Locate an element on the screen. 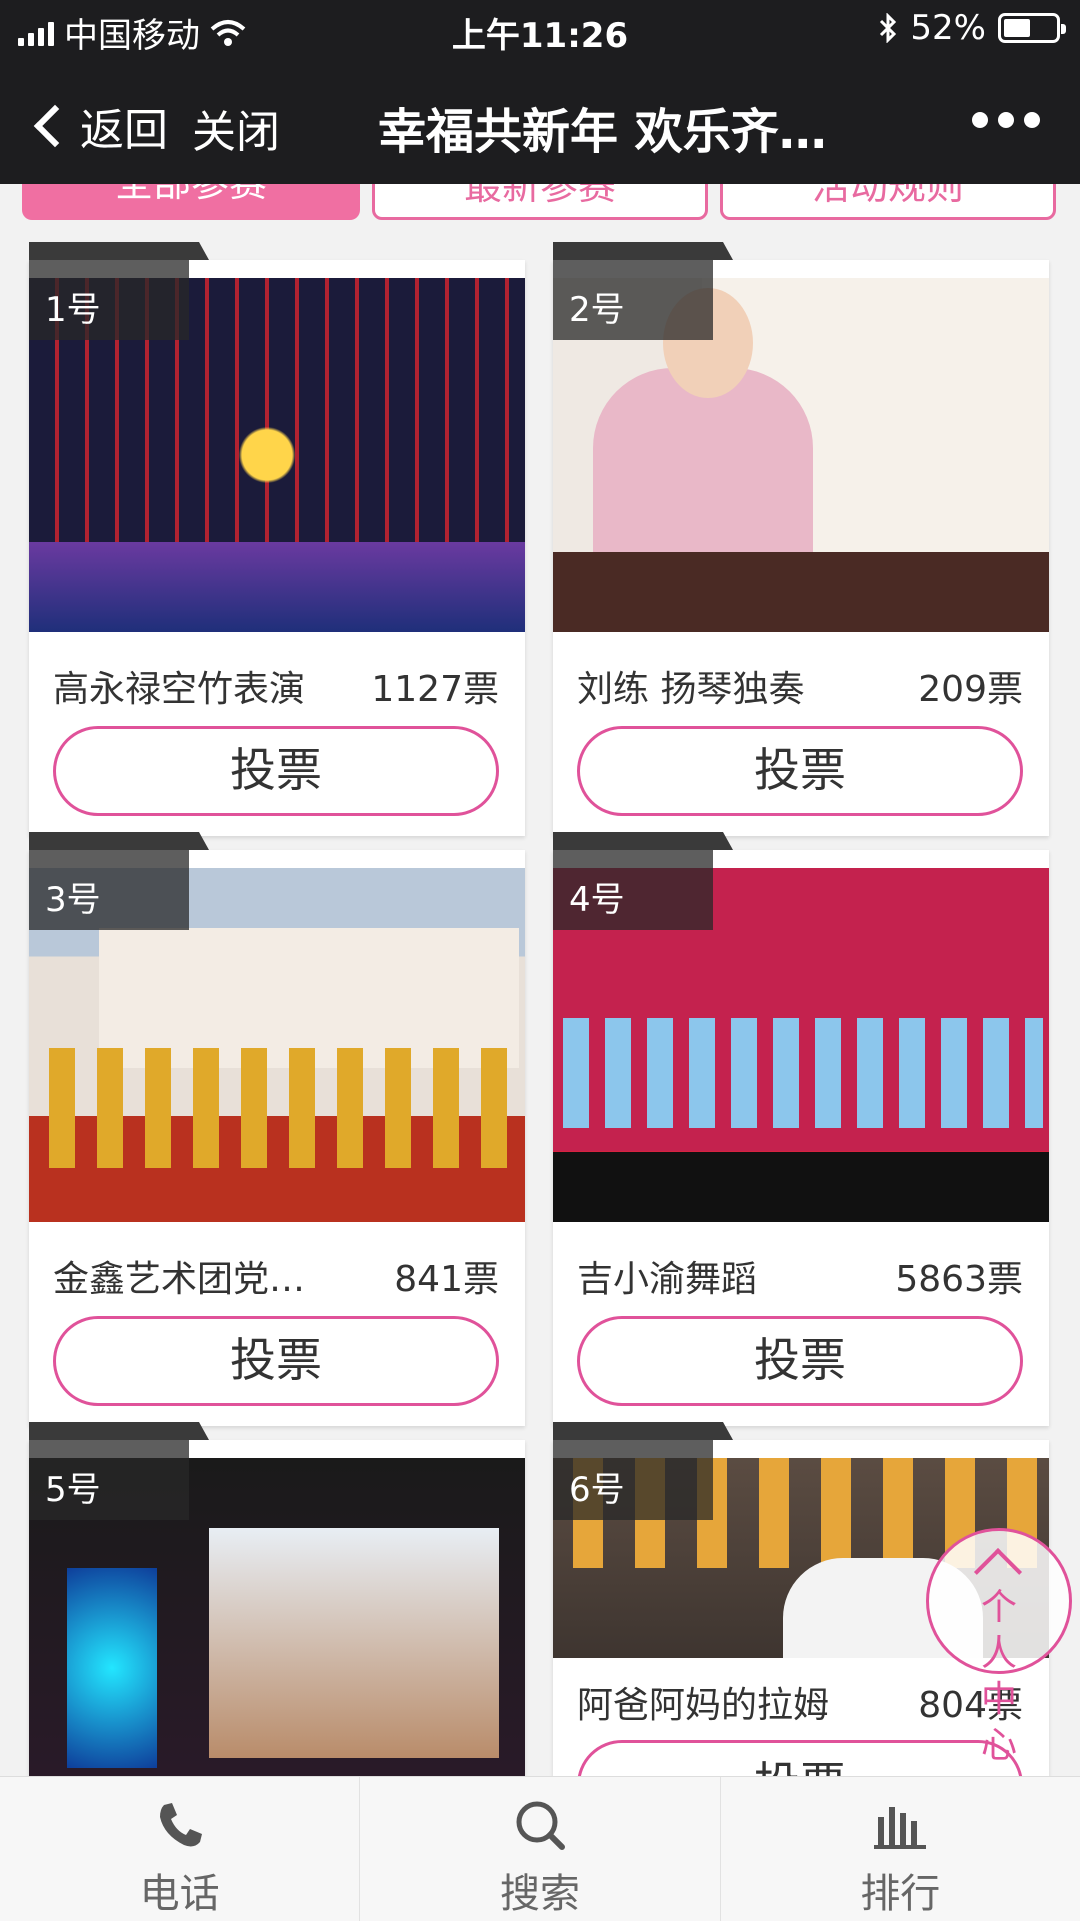 The width and height of the screenshot is (1080, 1921). entry-number-badge: 6号 is located at coordinates (633, 1480).